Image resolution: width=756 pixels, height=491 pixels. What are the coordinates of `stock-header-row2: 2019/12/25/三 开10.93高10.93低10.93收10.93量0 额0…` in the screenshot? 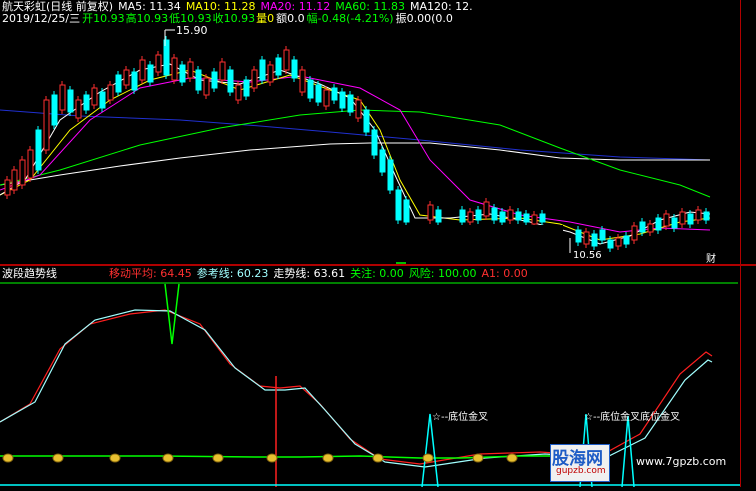 It's located at (230, 19).